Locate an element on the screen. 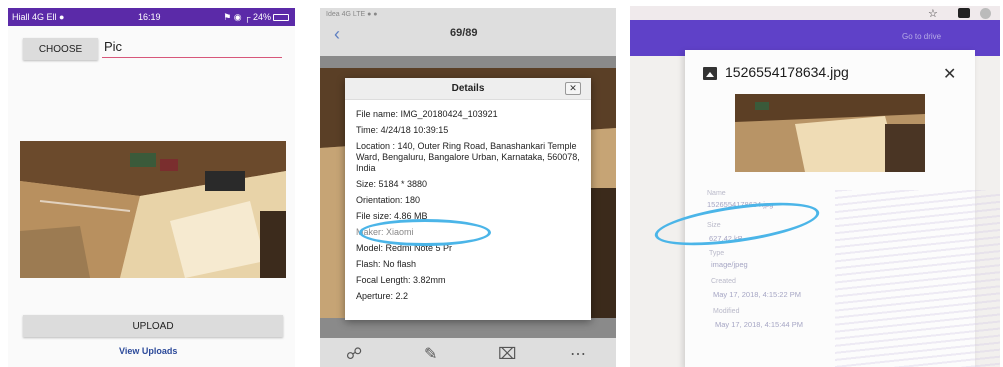  screen-glare is located at coordinates (917, 278).